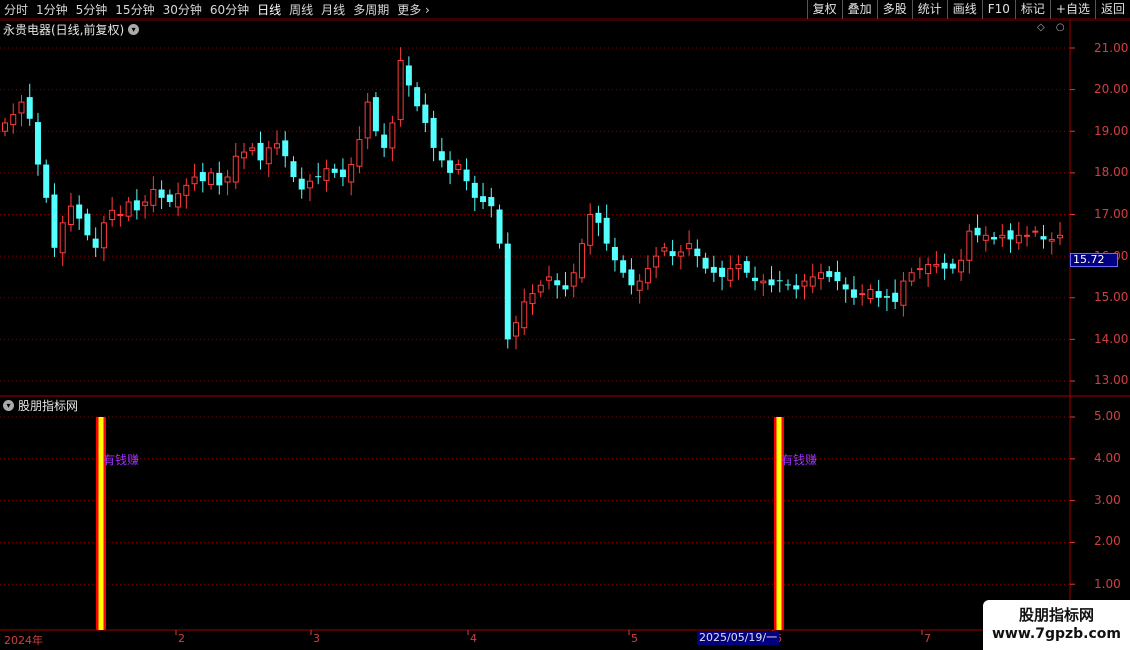 The image size is (1130, 650). What do you see at coordinates (1111, 48) in the screenshot?
I see `price-axis-label: 21.00` at bounding box center [1111, 48].